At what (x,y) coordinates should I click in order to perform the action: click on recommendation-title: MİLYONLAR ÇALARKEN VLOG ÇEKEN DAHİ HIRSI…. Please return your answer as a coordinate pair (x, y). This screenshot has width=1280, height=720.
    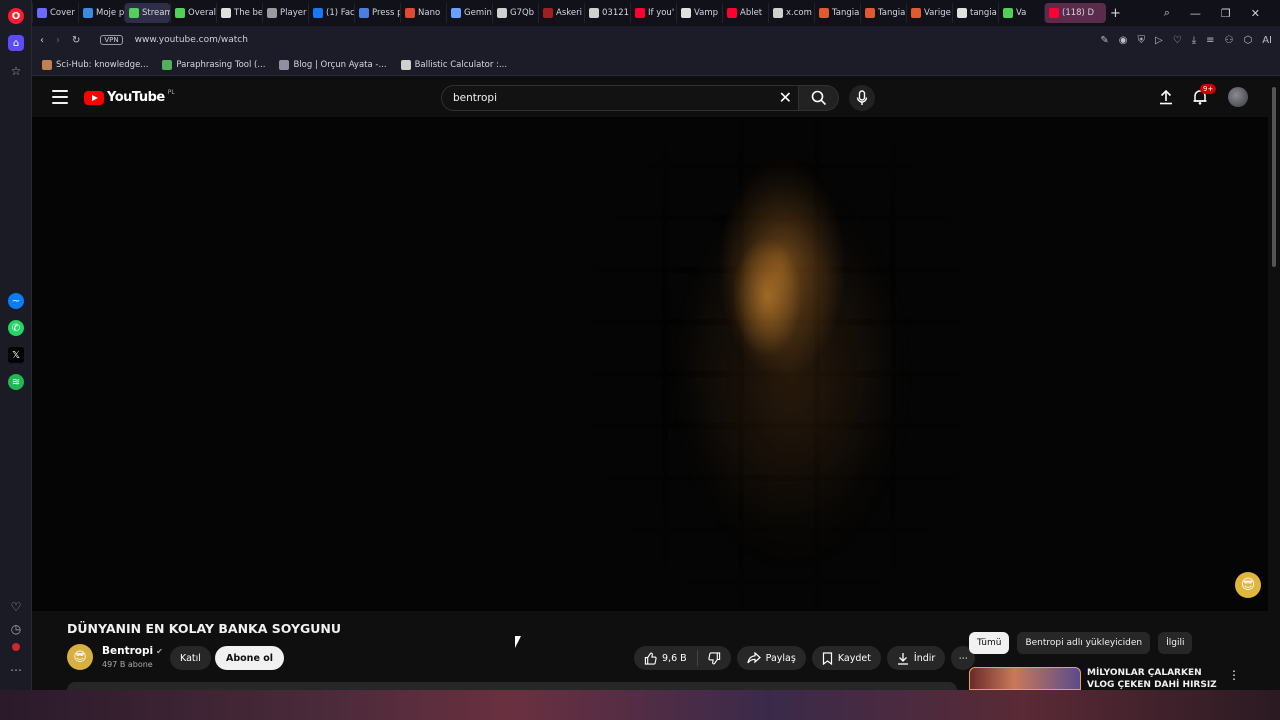
    Looking at the image, I should click on (1157, 678).